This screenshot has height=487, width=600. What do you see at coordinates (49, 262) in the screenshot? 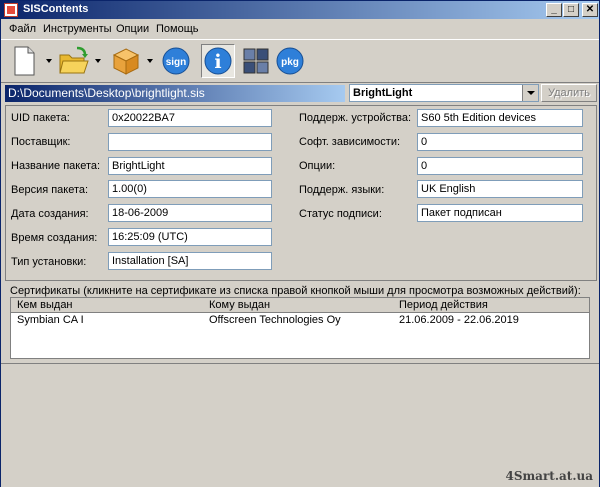
I see `install-type-label: Тип установки:` at bounding box center [49, 262].